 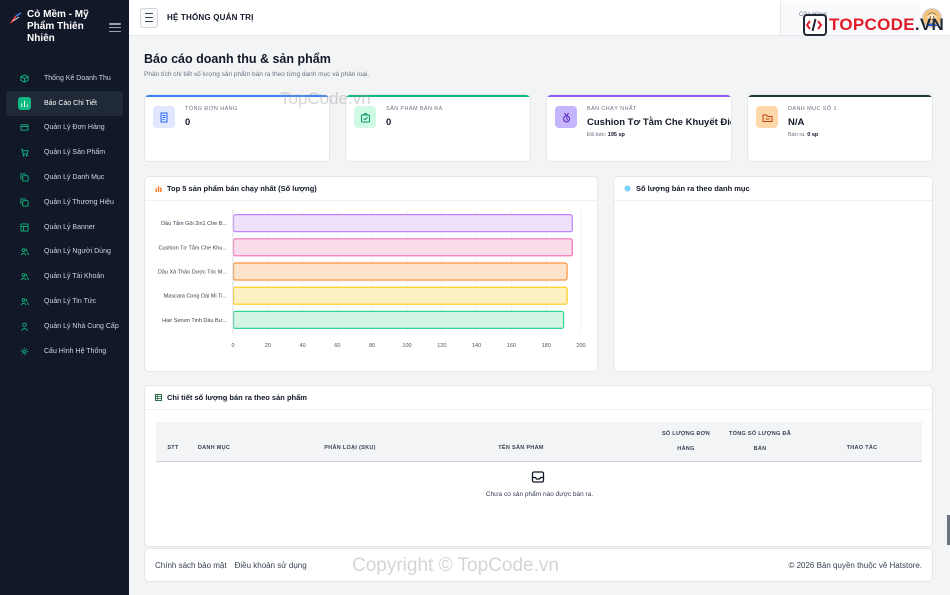 What do you see at coordinates (659, 122) in the screenshot?
I see `stat-value: Cushion Tơ Tằm Che Khuyết Điểm Tự Nhiên` at bounding box center [659, 122].